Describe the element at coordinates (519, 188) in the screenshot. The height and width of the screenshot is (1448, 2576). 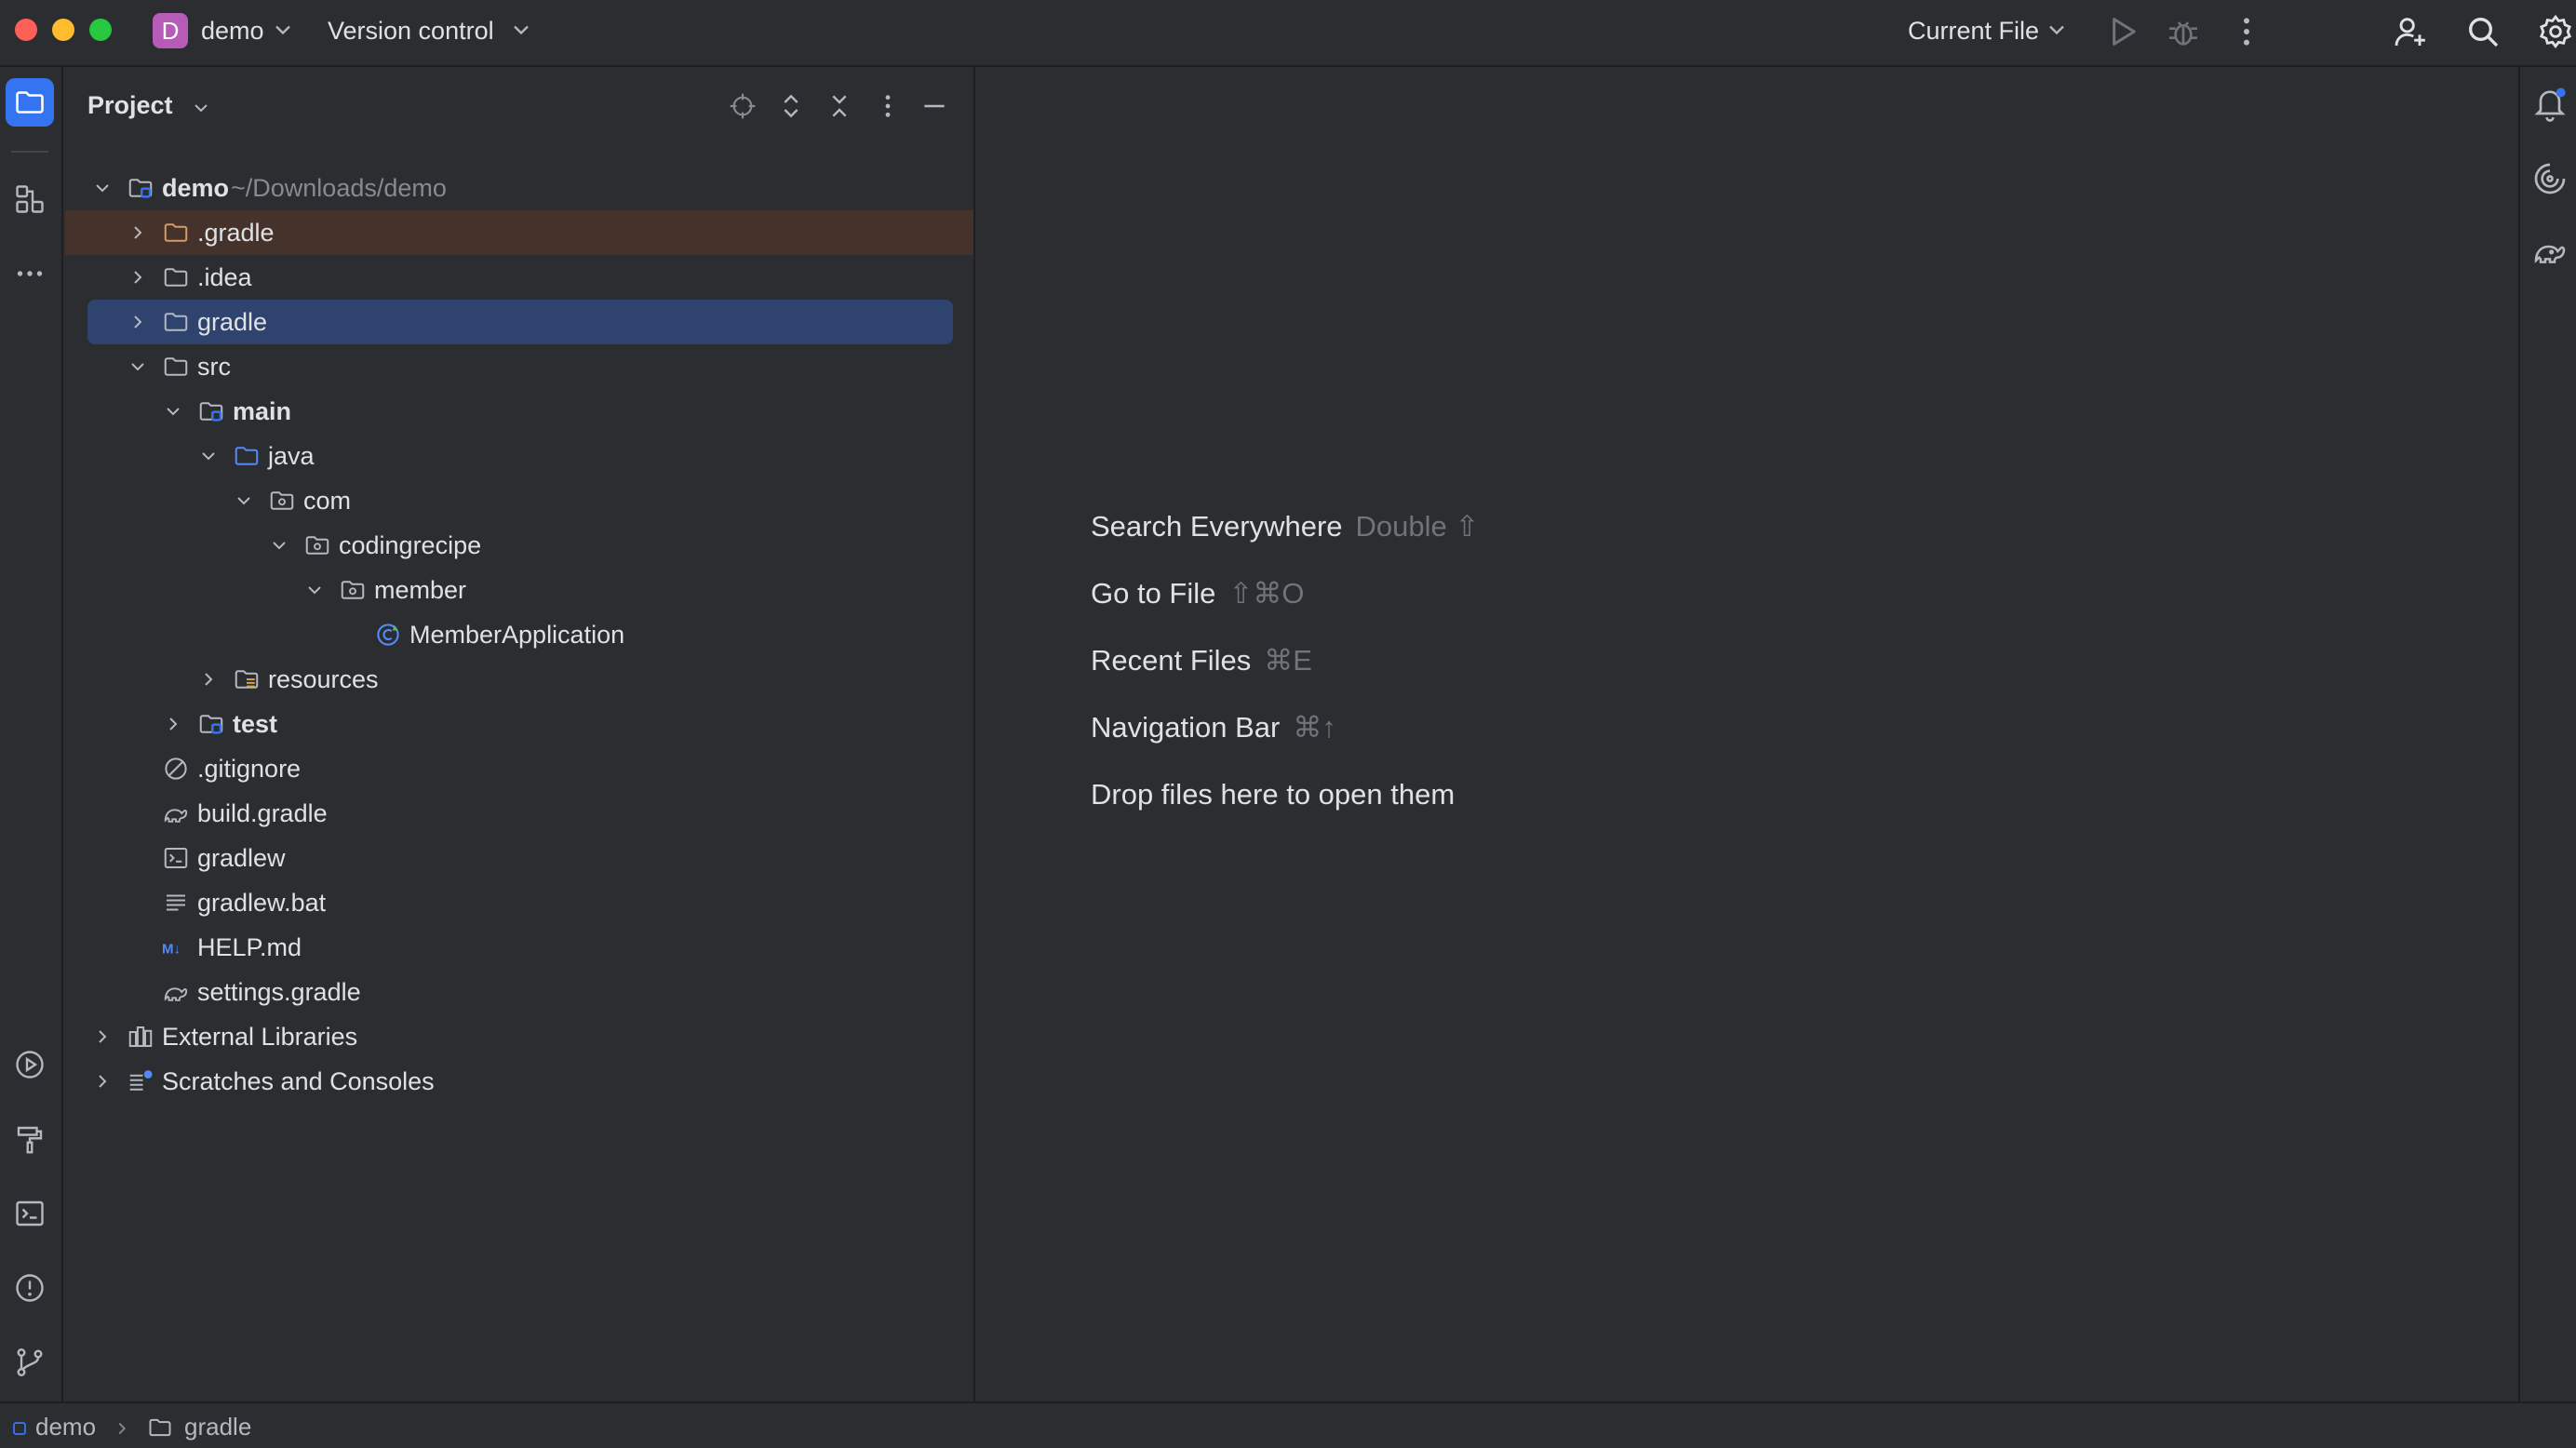
I see `tree-row: demo ~/Downloads/demo` at that location.